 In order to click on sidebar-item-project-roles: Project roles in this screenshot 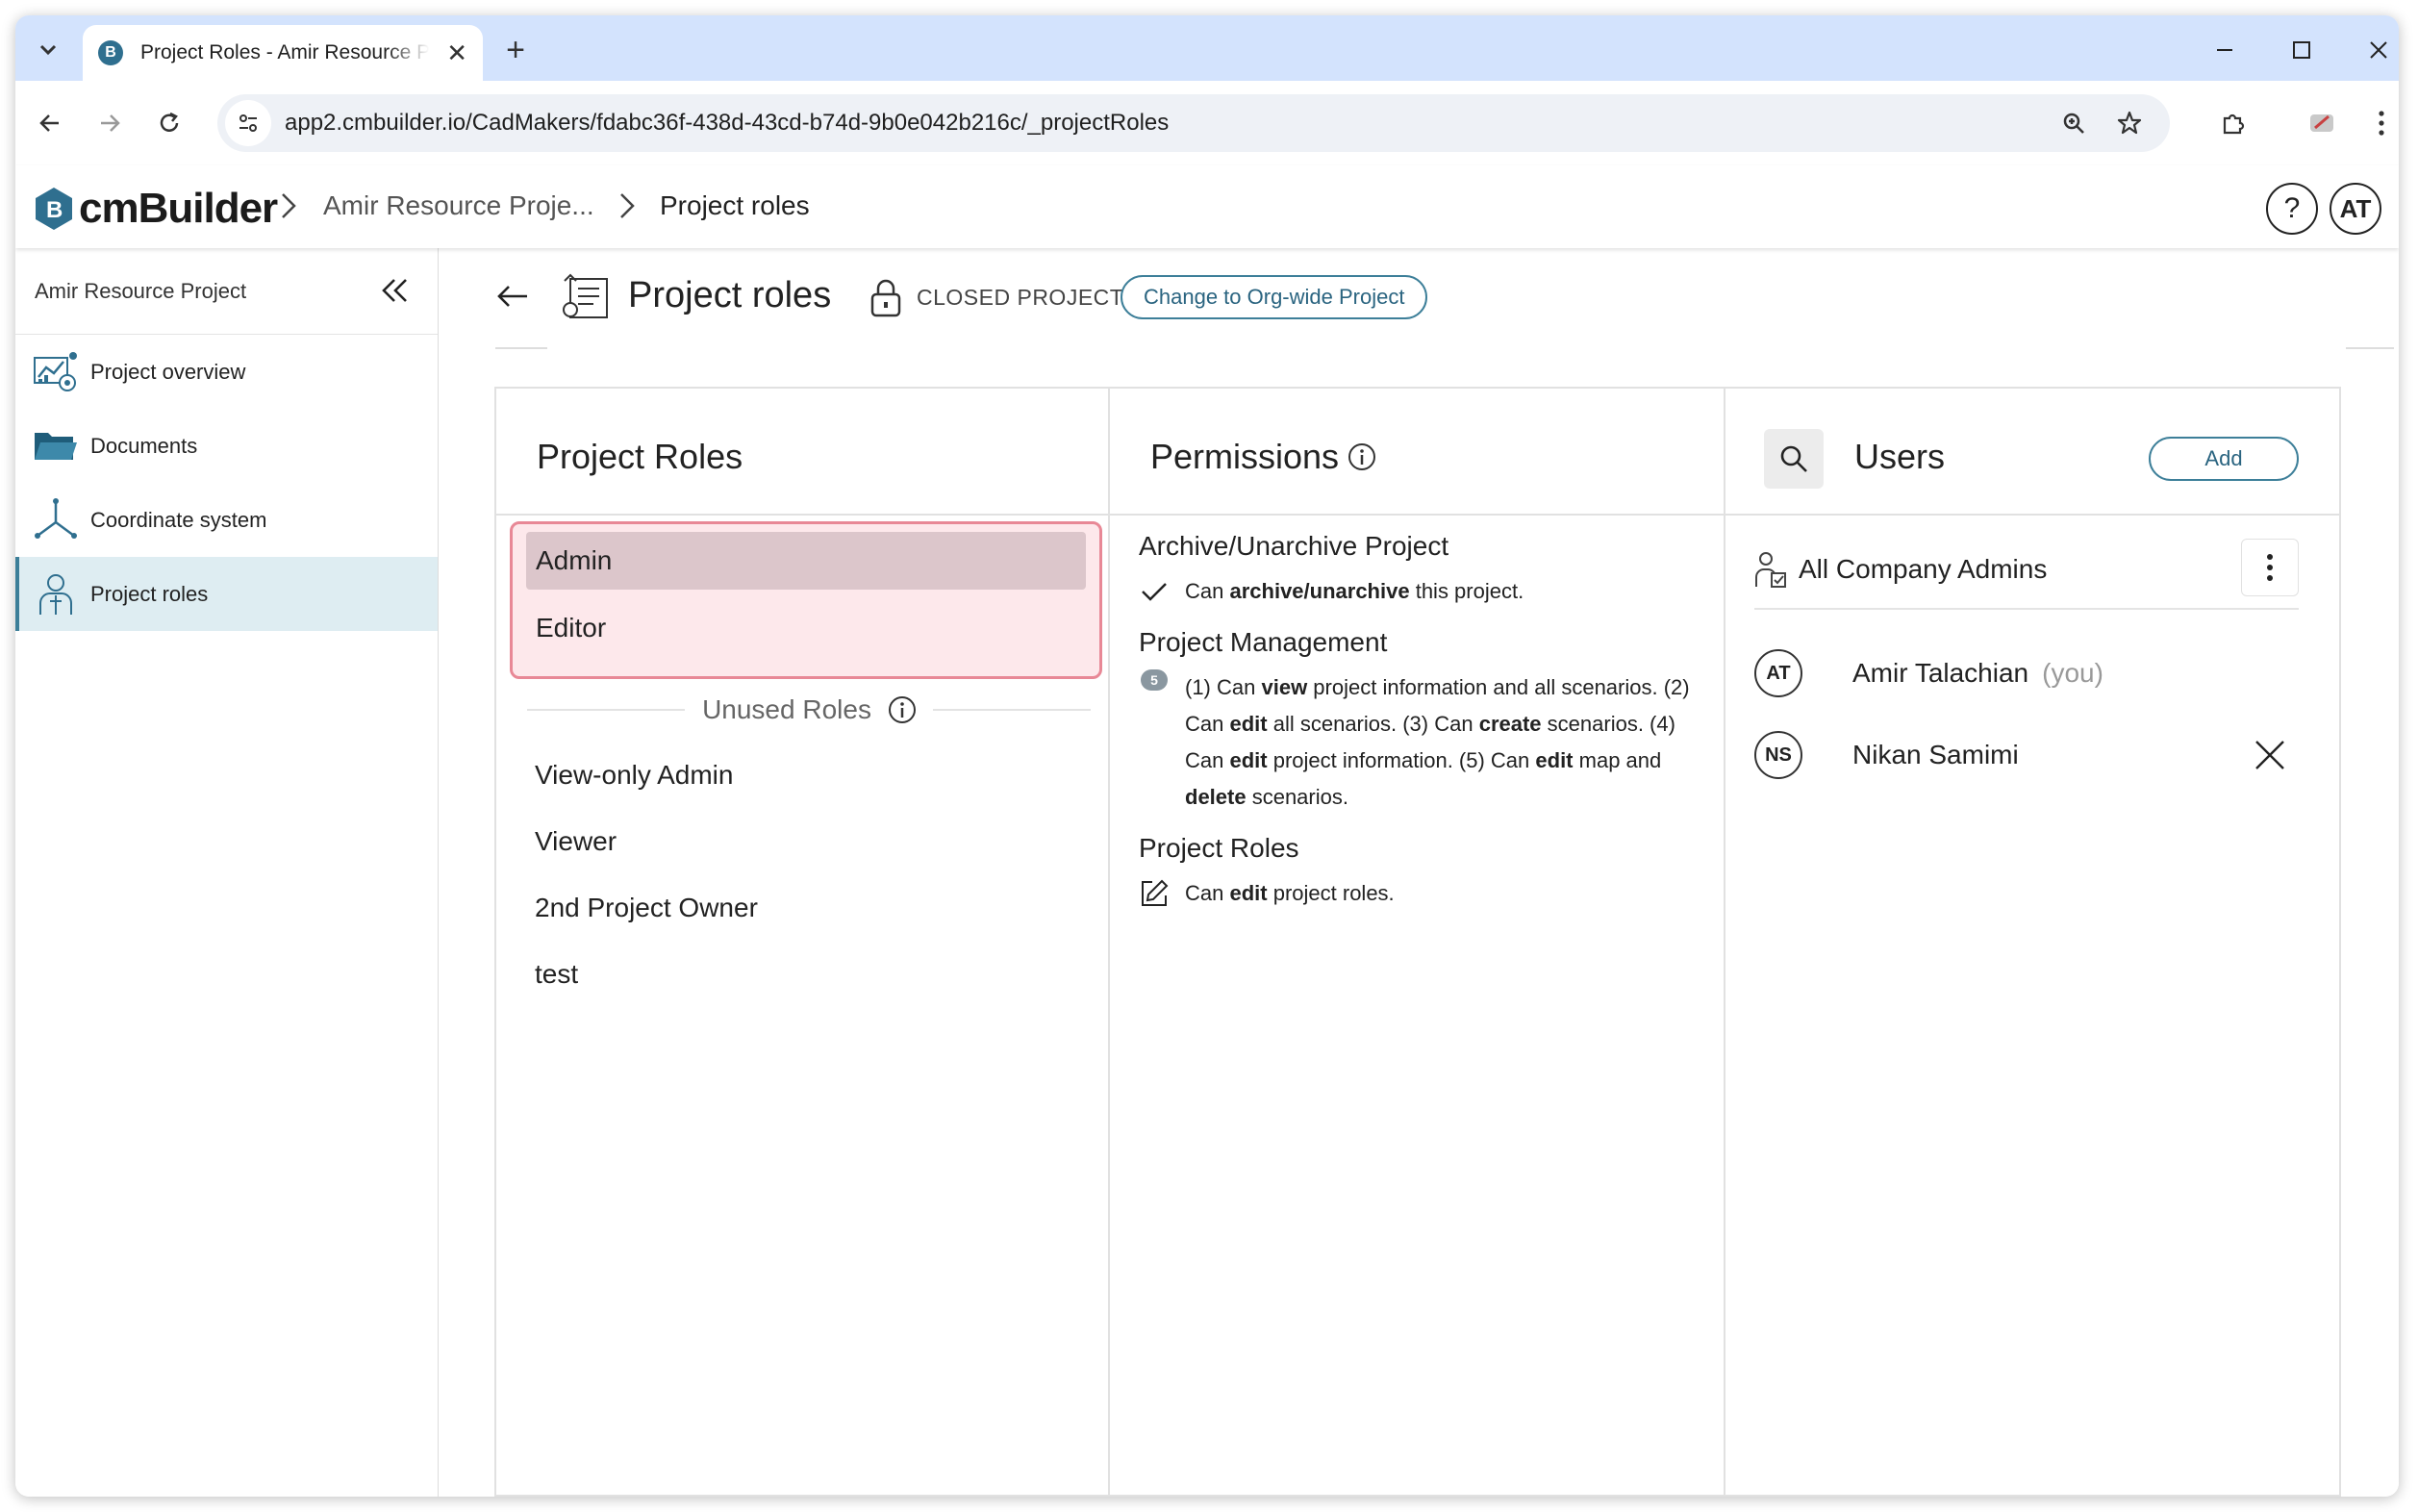, I will do `click(226, 594)`.